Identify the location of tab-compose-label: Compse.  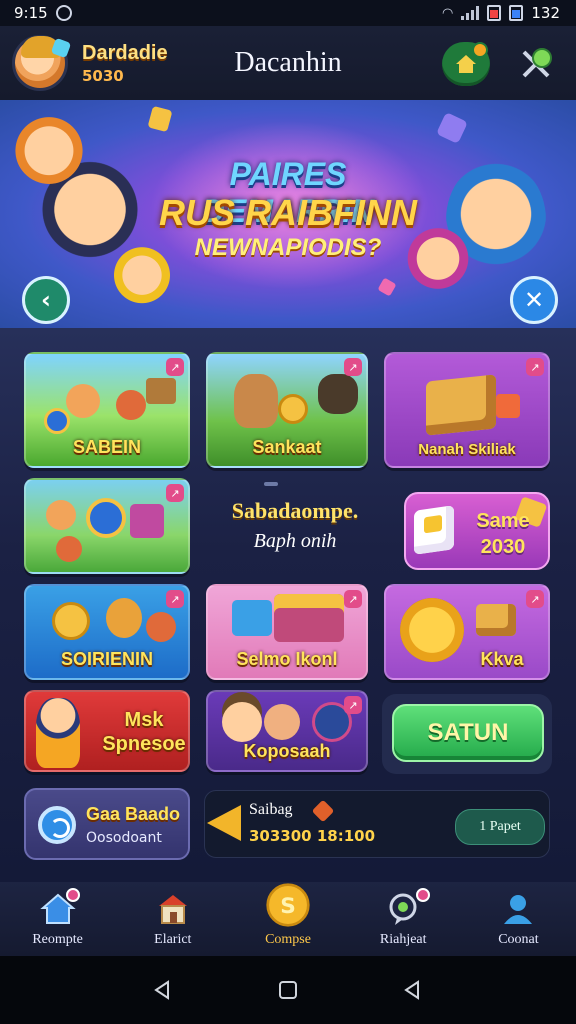
(288, 939).